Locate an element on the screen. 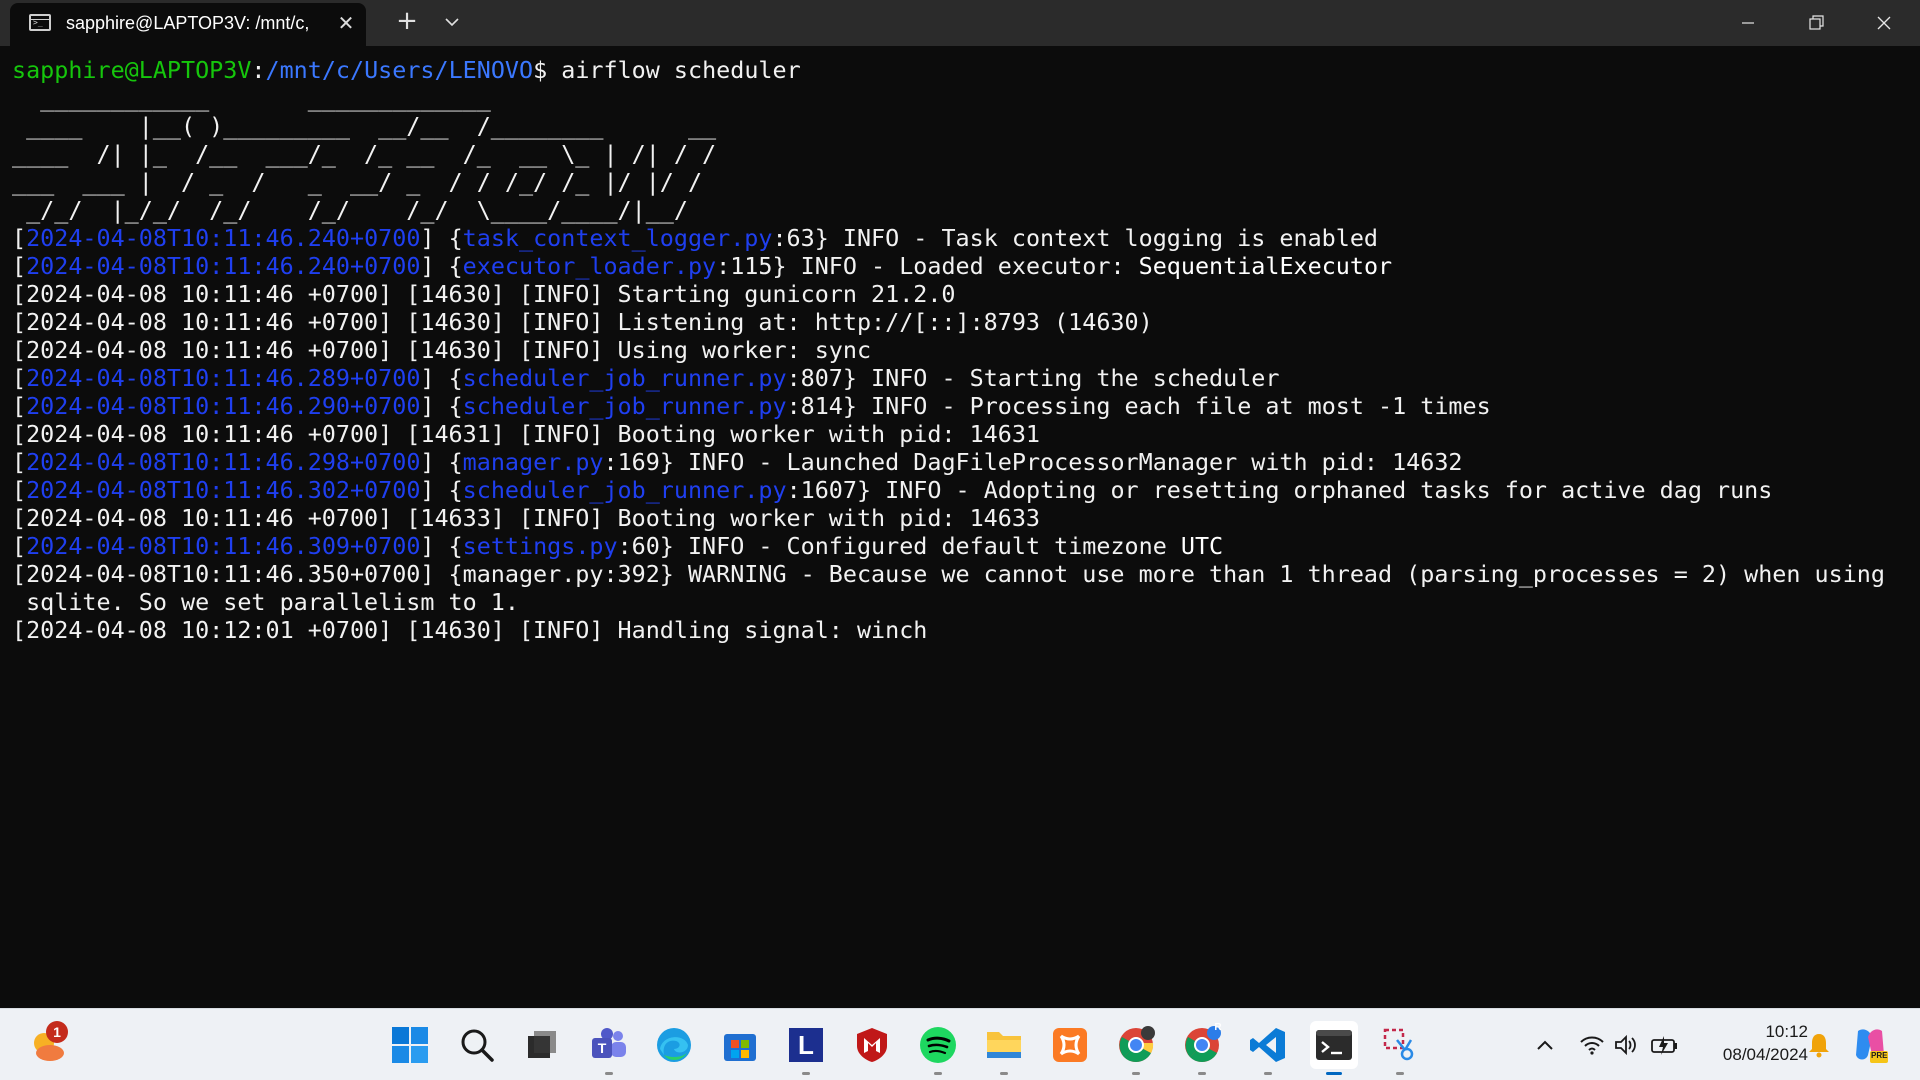 The height and width of the screenshot is (1080, 1920). bell-icon is located at coordinates (1819, 1046).